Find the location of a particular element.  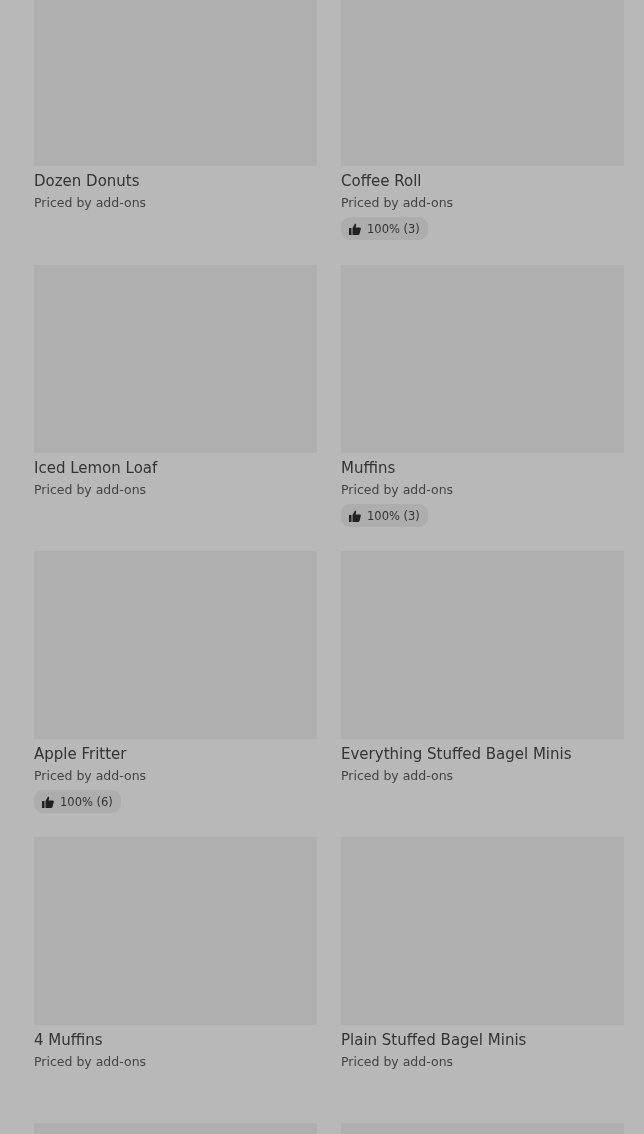

item-name: Everything Stuffed Bagel Minis is located at coordinates (457, 754).